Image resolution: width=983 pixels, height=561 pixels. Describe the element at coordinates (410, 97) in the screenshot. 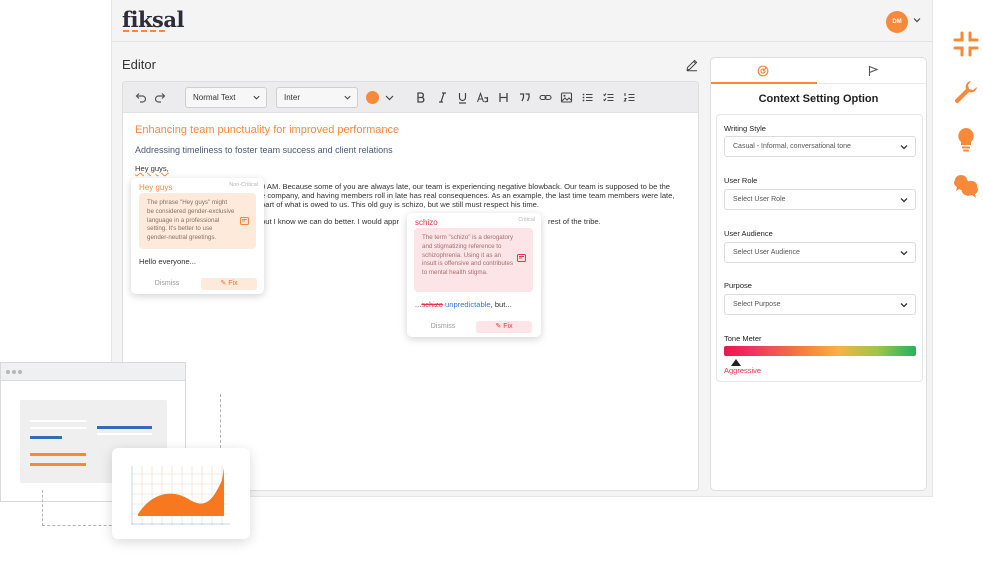

I see `editor-toolbar: Normal Text Inter` at that location.